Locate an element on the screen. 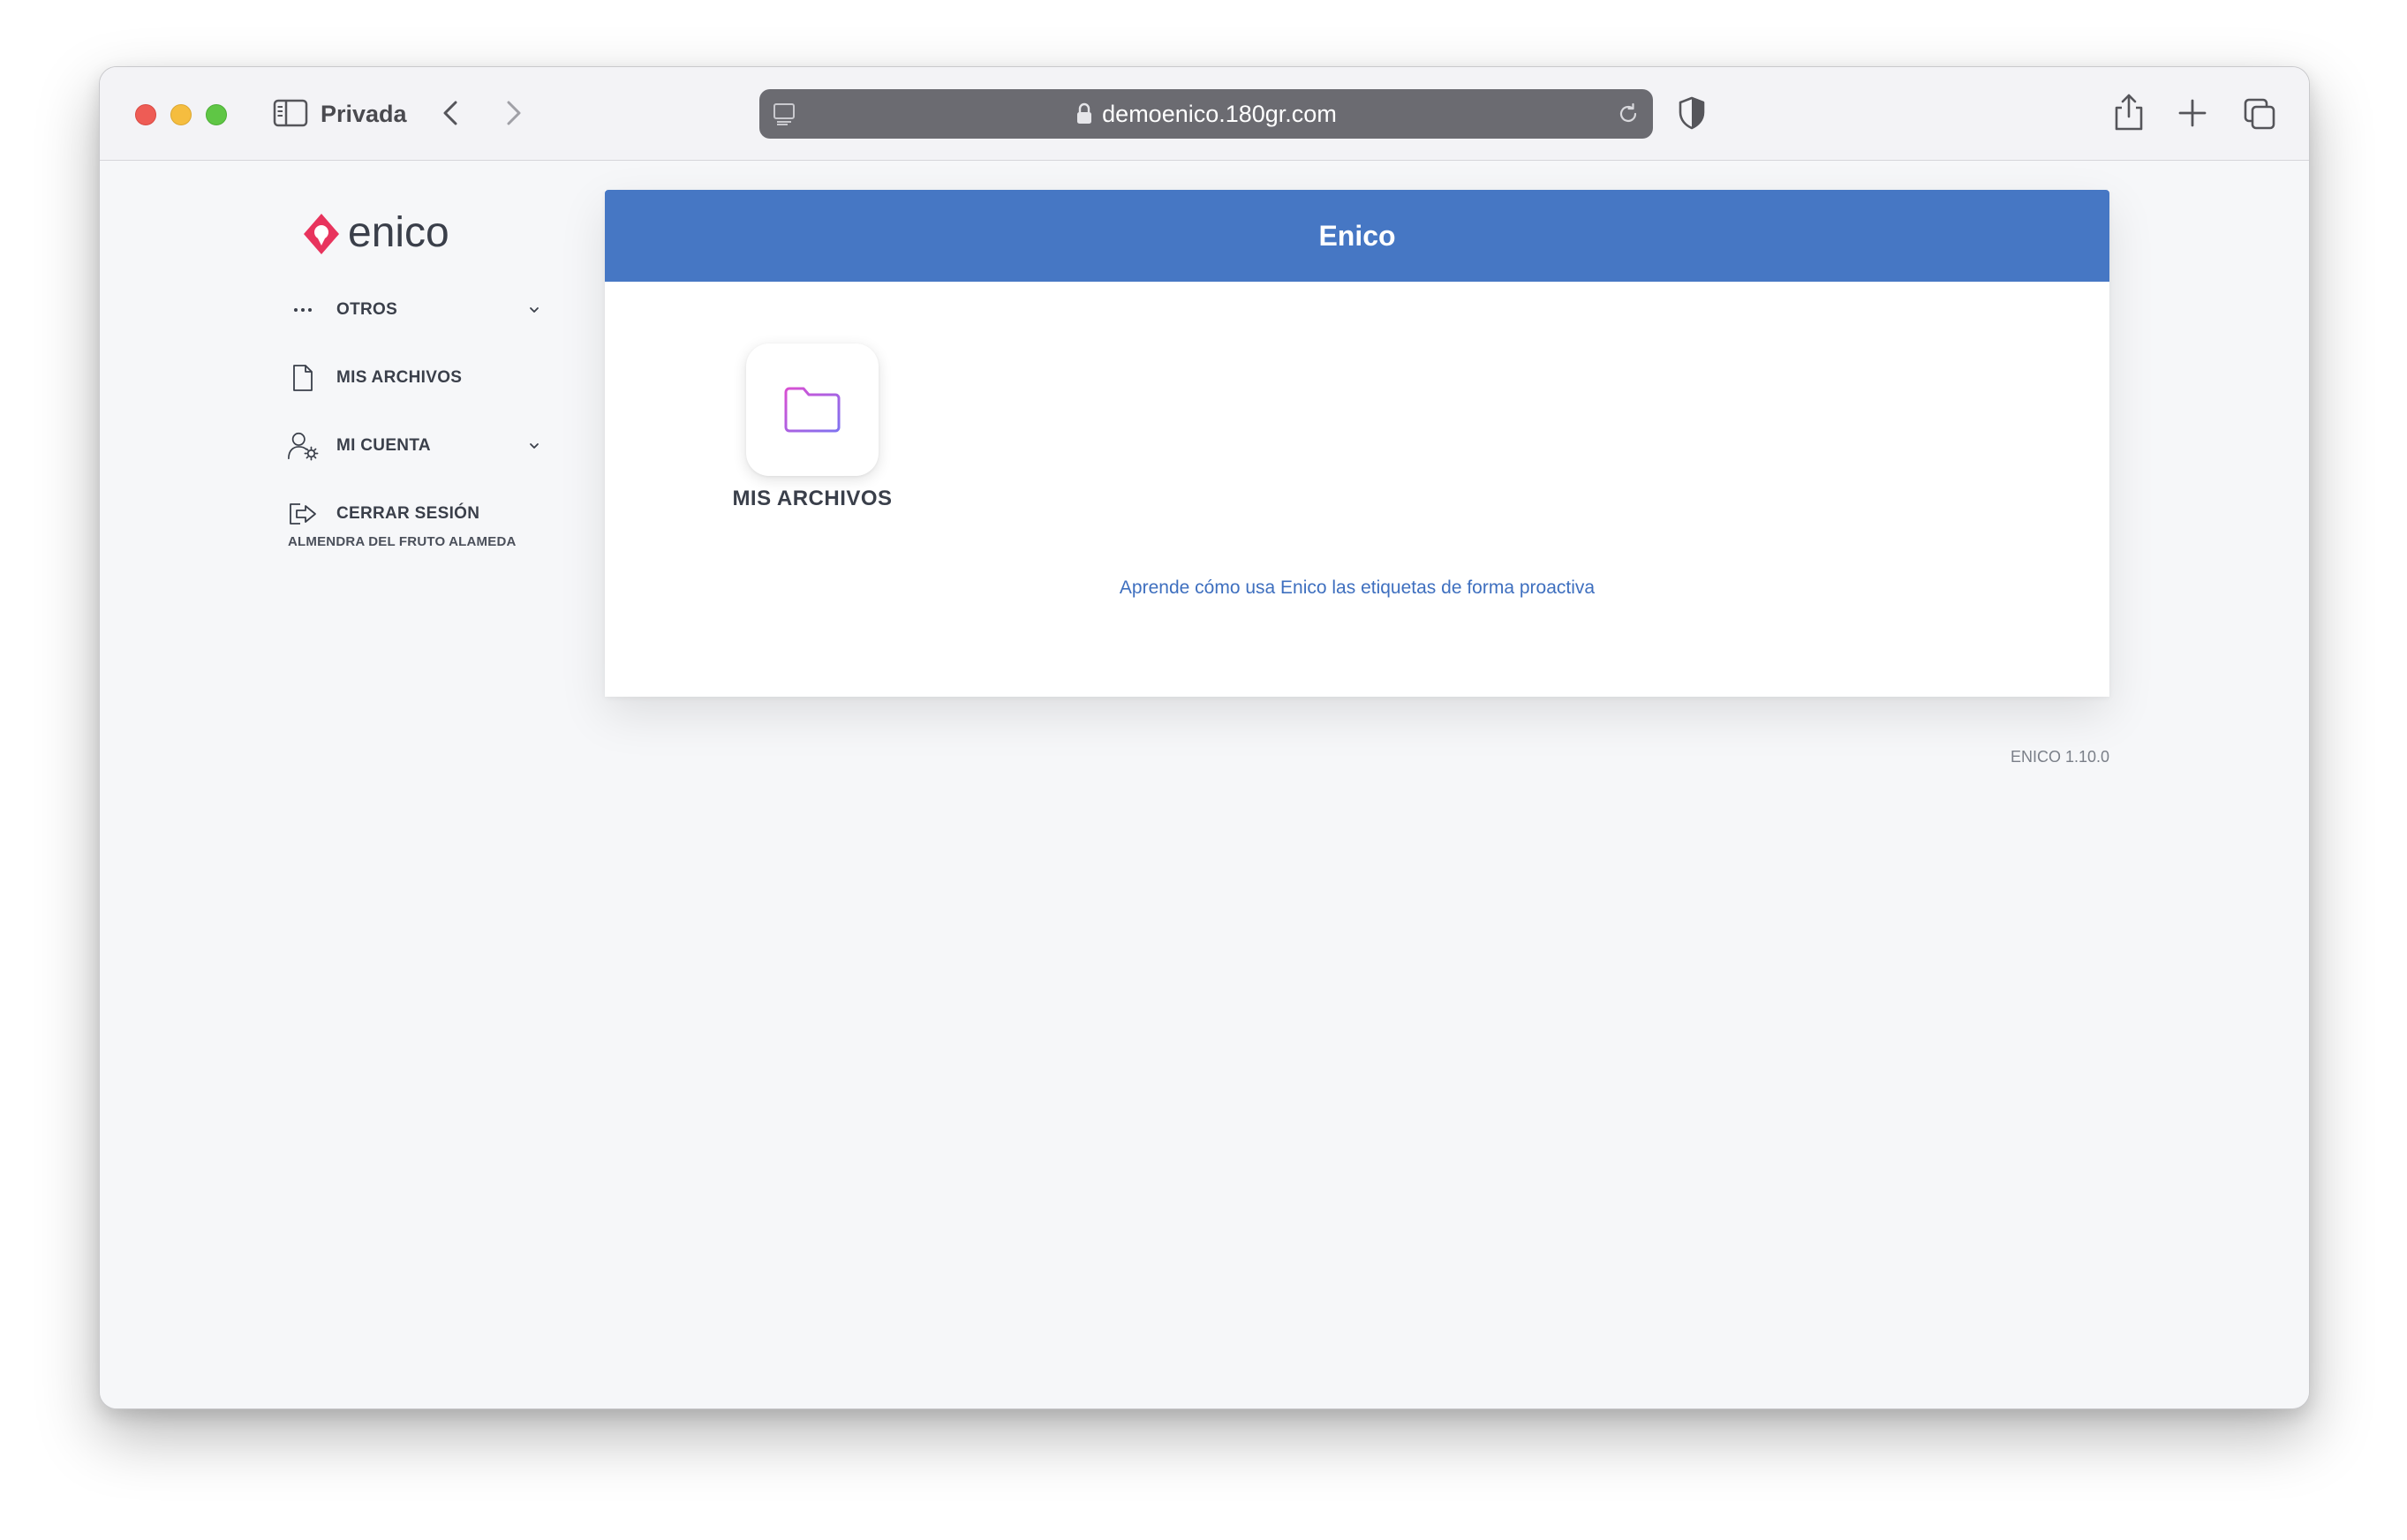 The width and height of the screenshot is (2407, 1540). zoom-window-button is located at coordinates (217, 114).